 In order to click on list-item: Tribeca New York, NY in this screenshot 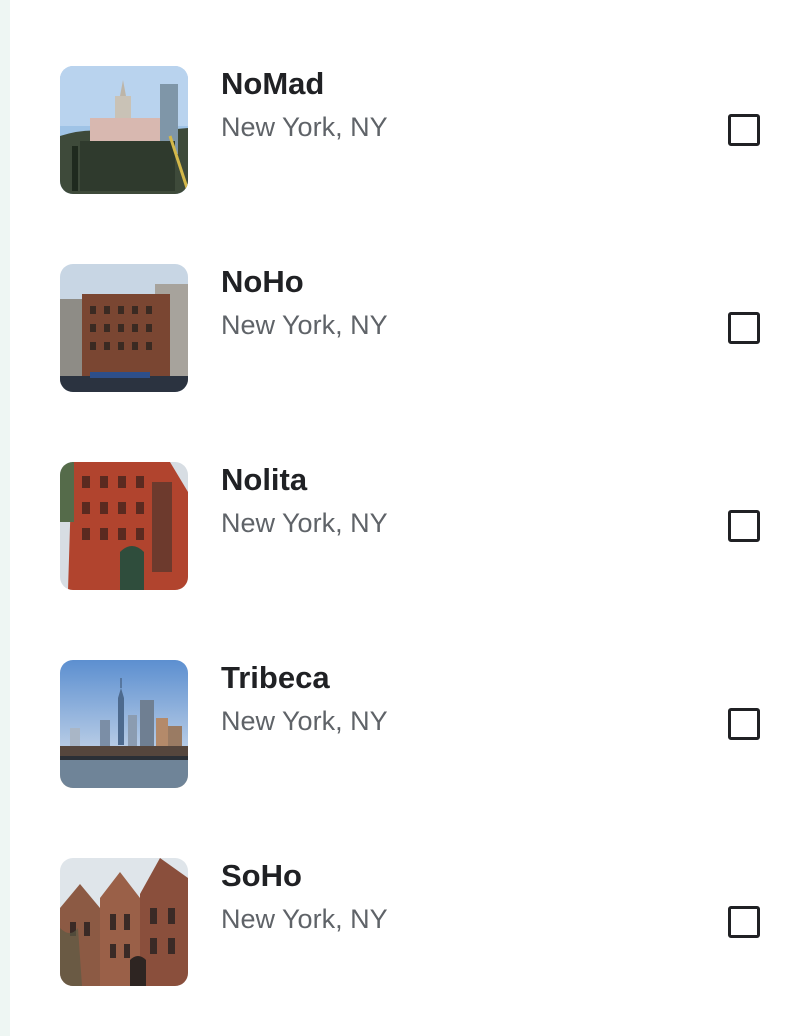, I will do `click(403, 724)`.